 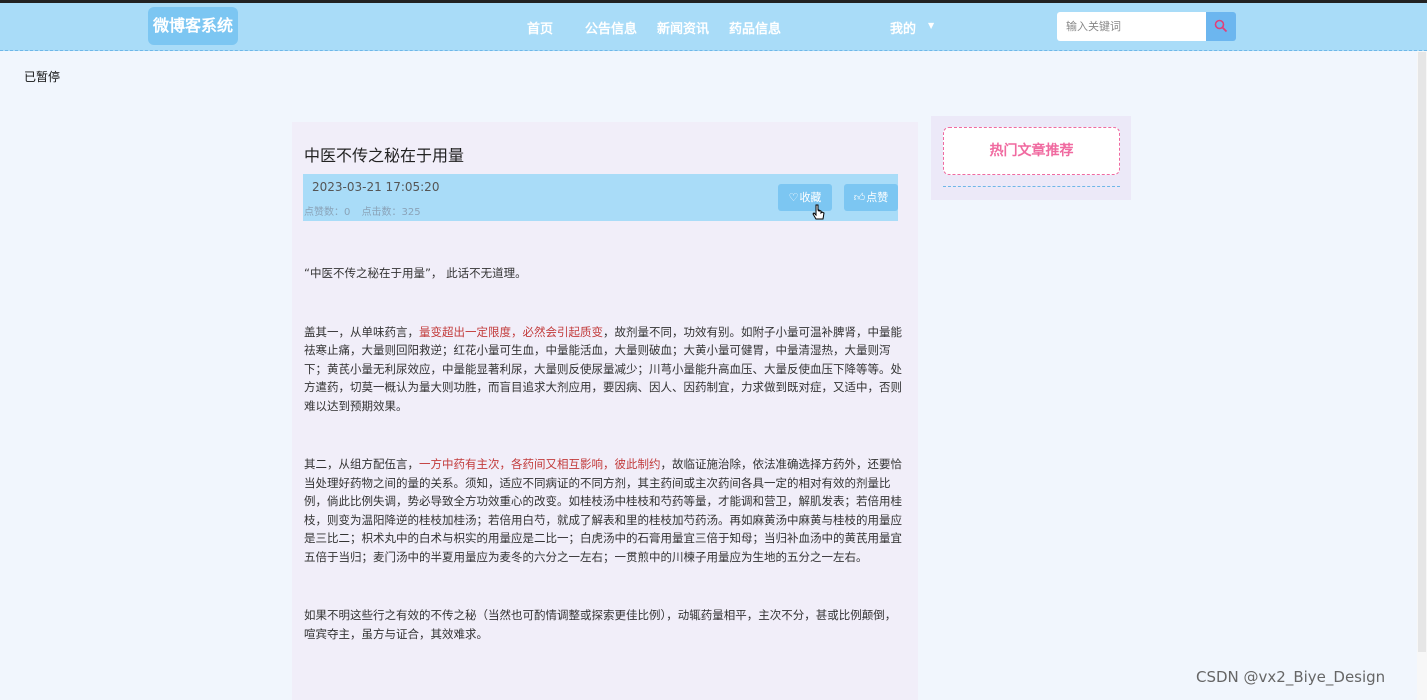 I want to click on article-paragraph: “中医不传之秘在于用量”， 此话不无道理。, so click(x=604, y=273).